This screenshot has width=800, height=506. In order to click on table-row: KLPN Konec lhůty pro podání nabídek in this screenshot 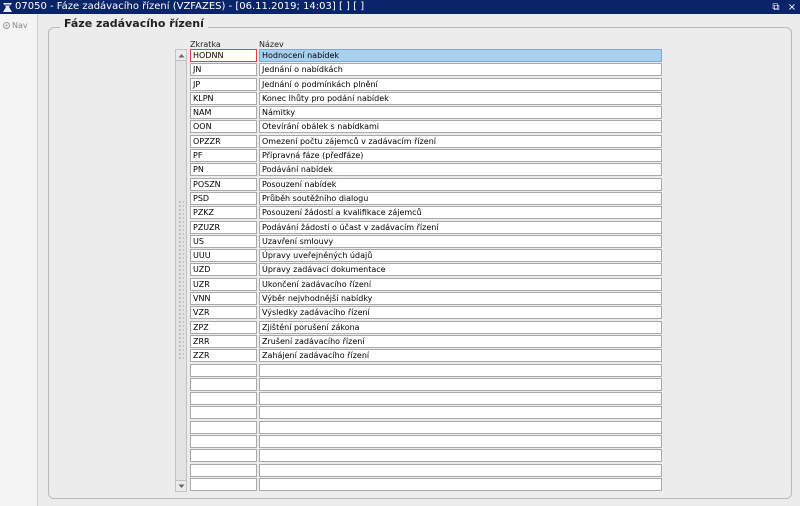, I will do `click(426, 98)`.